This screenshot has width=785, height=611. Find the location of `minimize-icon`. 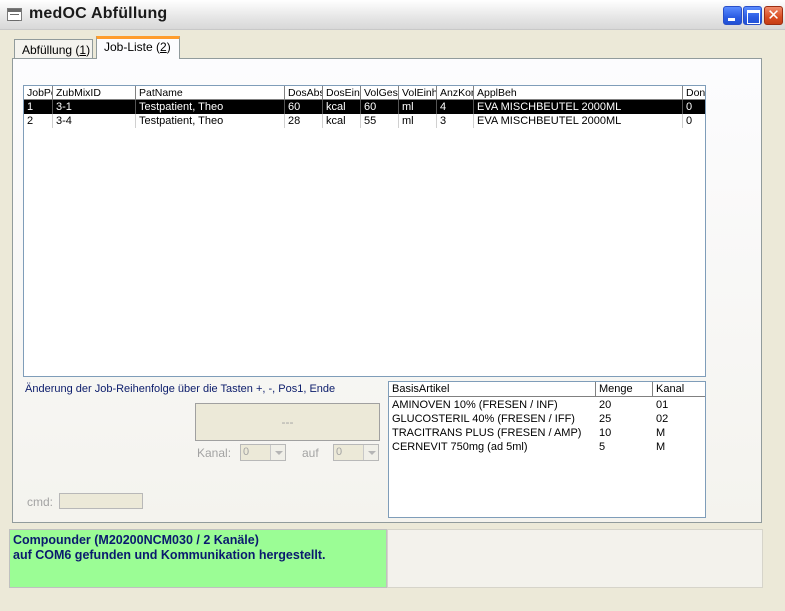

minimize-icon is located at coordinates (732, 15).